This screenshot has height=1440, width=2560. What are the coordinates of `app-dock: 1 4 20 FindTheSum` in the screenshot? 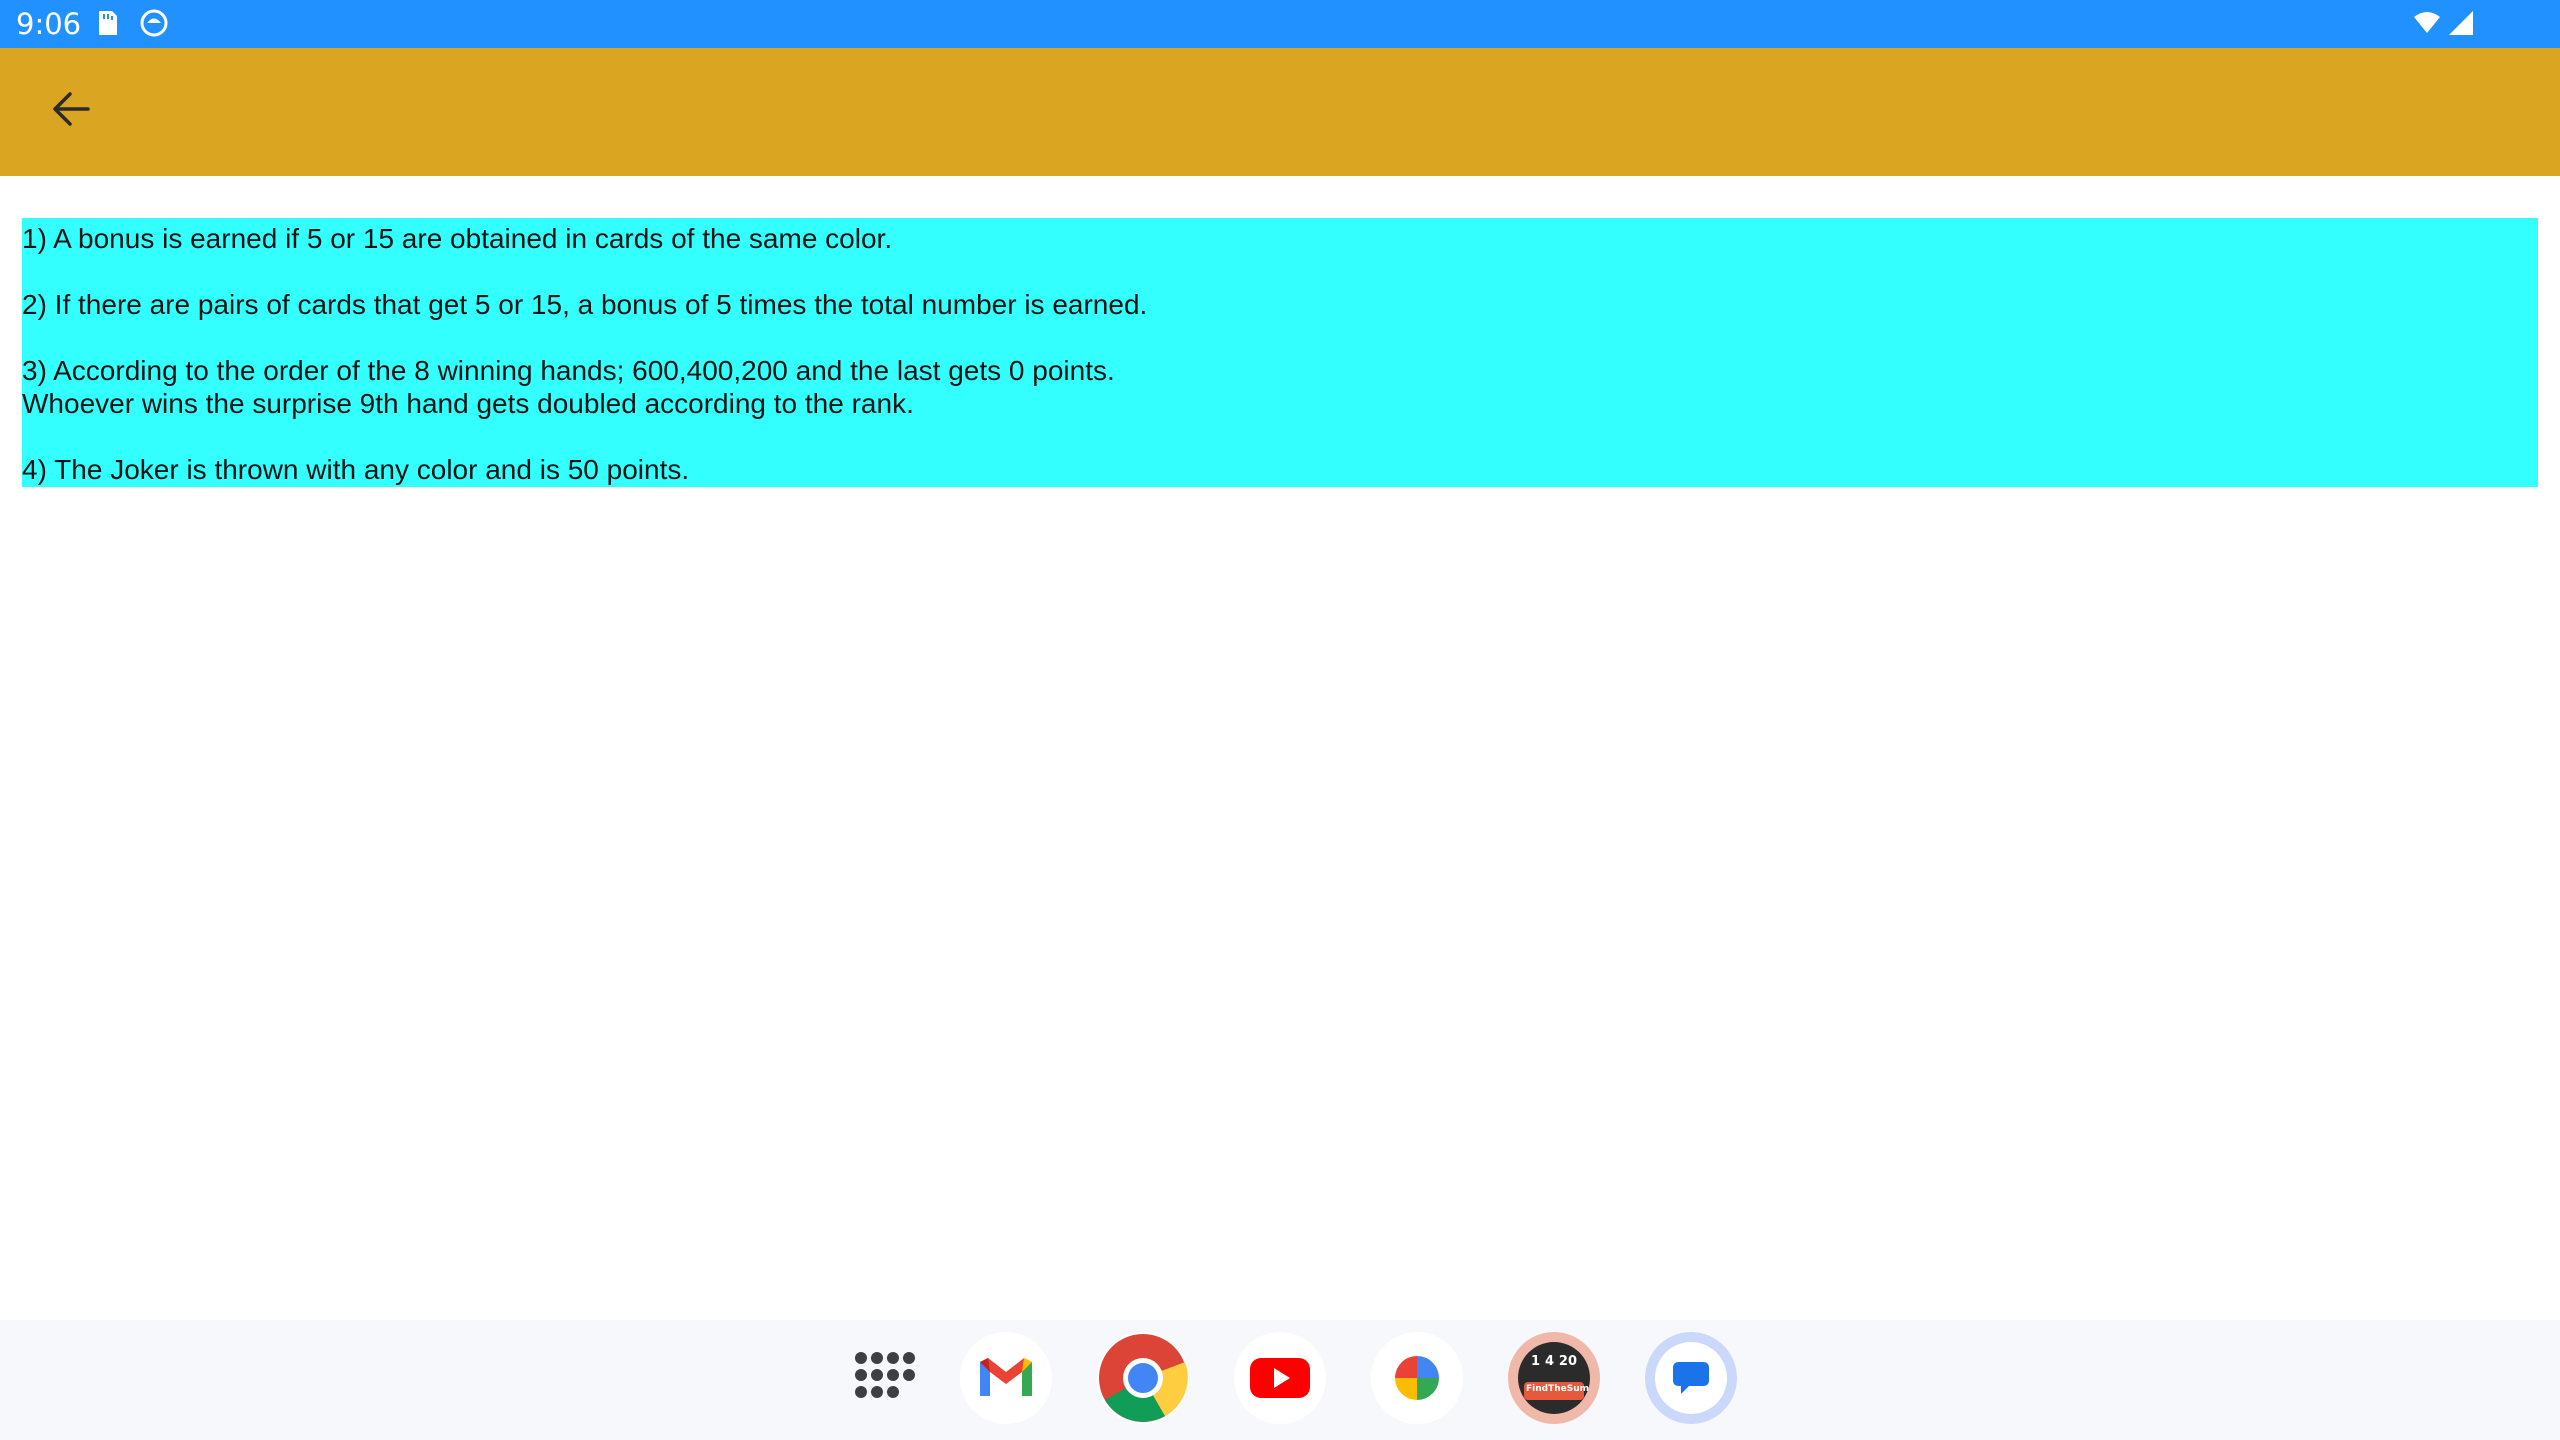 It's located at (1280, 1380).